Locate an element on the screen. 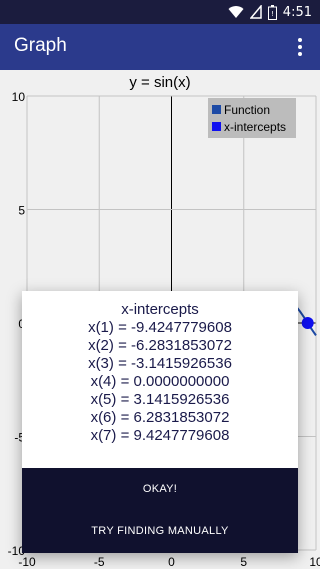 The width and height of the screenshot is (320, 569). intercept-line: x(7) = 9.4247779608 is located at coordinates (160, 435).